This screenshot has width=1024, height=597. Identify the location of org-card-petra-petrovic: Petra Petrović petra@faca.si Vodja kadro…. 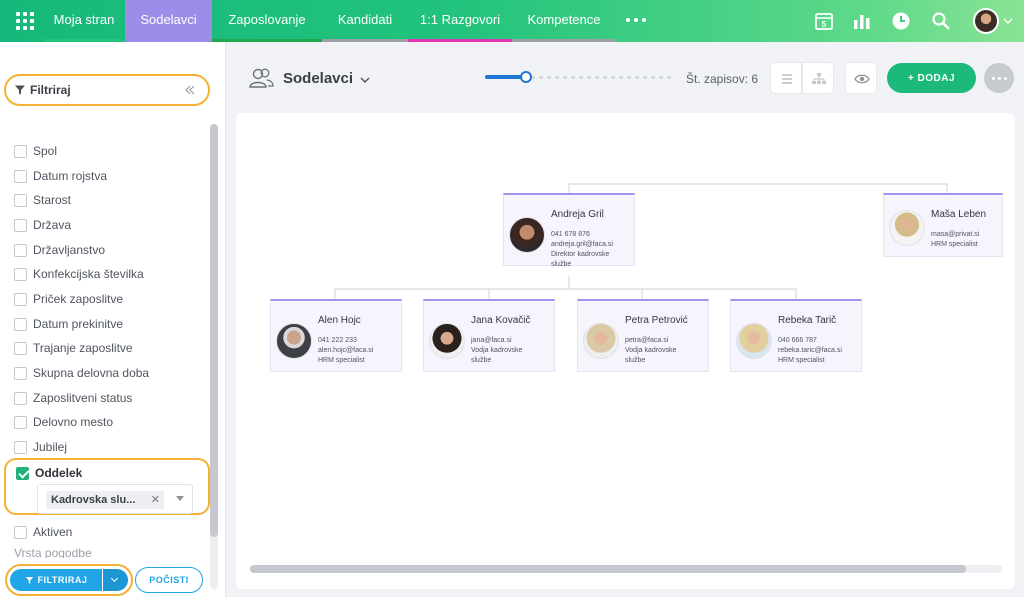
(643, 335).